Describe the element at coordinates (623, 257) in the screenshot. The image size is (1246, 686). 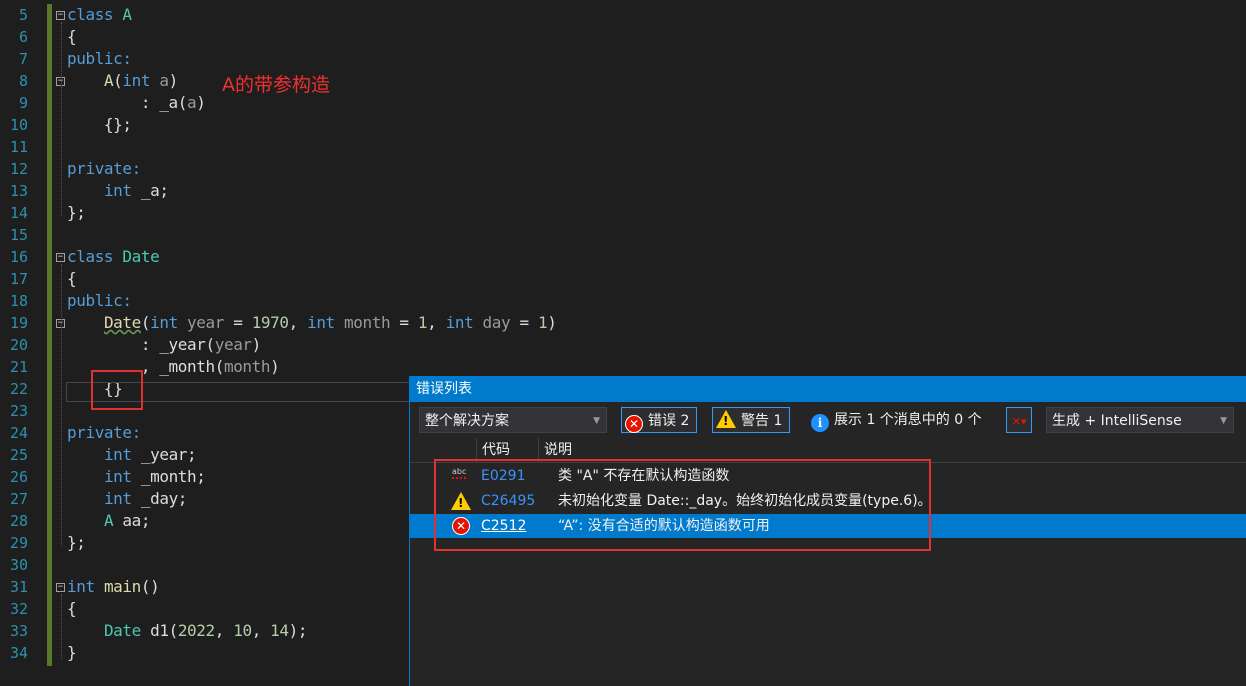
I see `code-line: 16 class Date` at that location.